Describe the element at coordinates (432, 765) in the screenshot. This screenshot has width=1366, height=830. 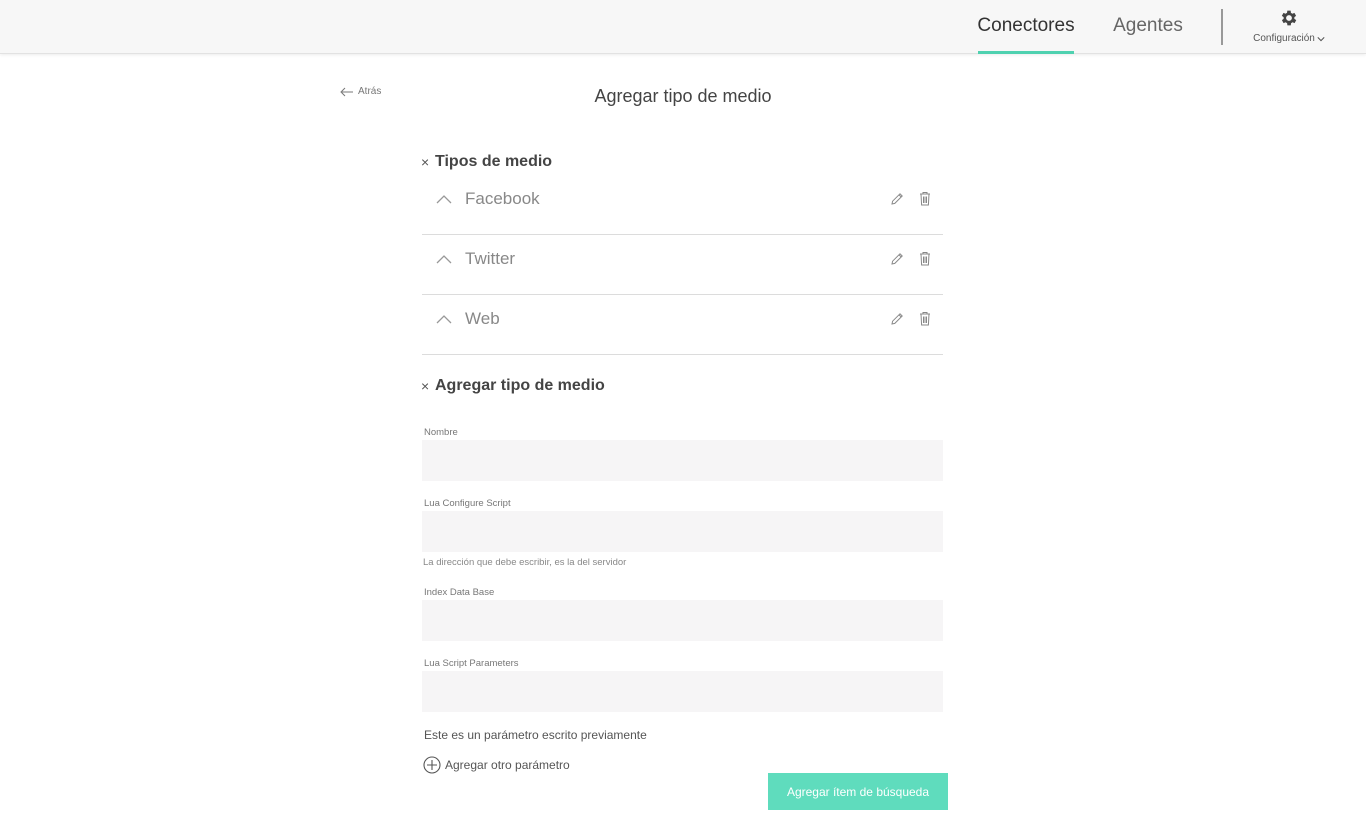
I see `plus-circle-icon` at that location.